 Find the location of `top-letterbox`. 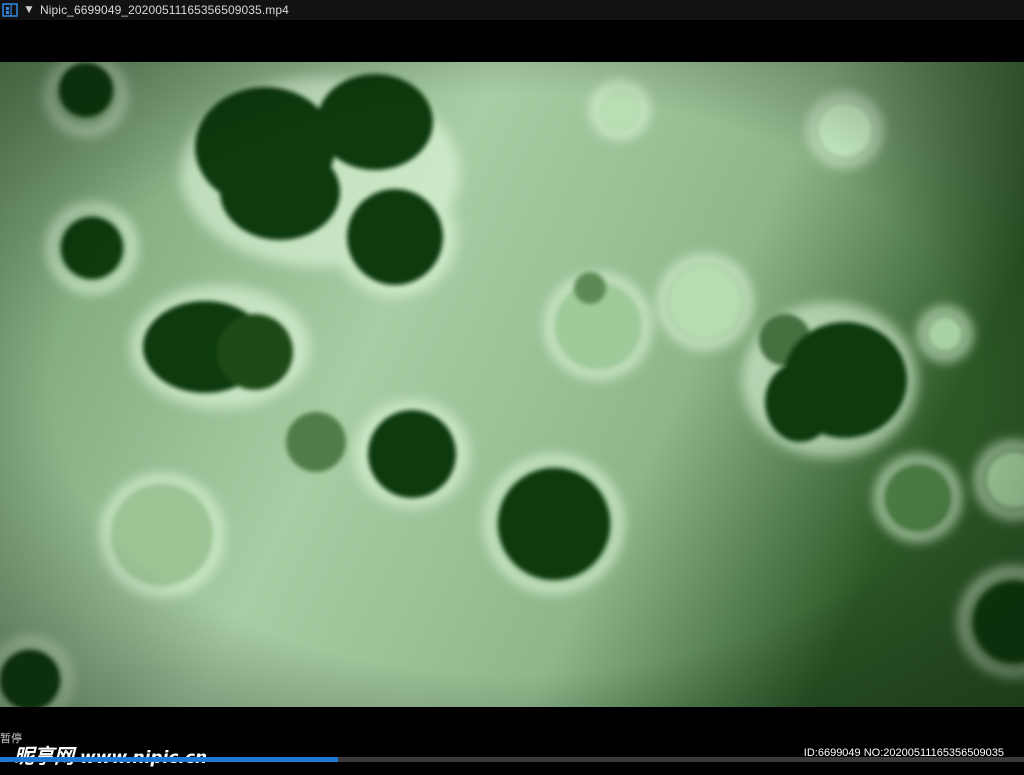

top-letterbox is located at coordinates (512, 41).